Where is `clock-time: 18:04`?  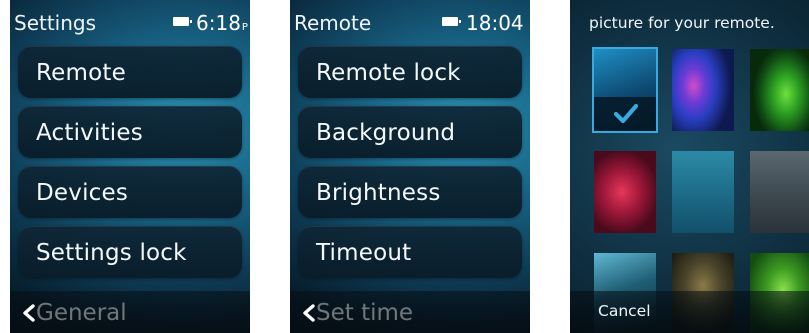
clock-time: 18:04 is located at coordinates (495, 23).